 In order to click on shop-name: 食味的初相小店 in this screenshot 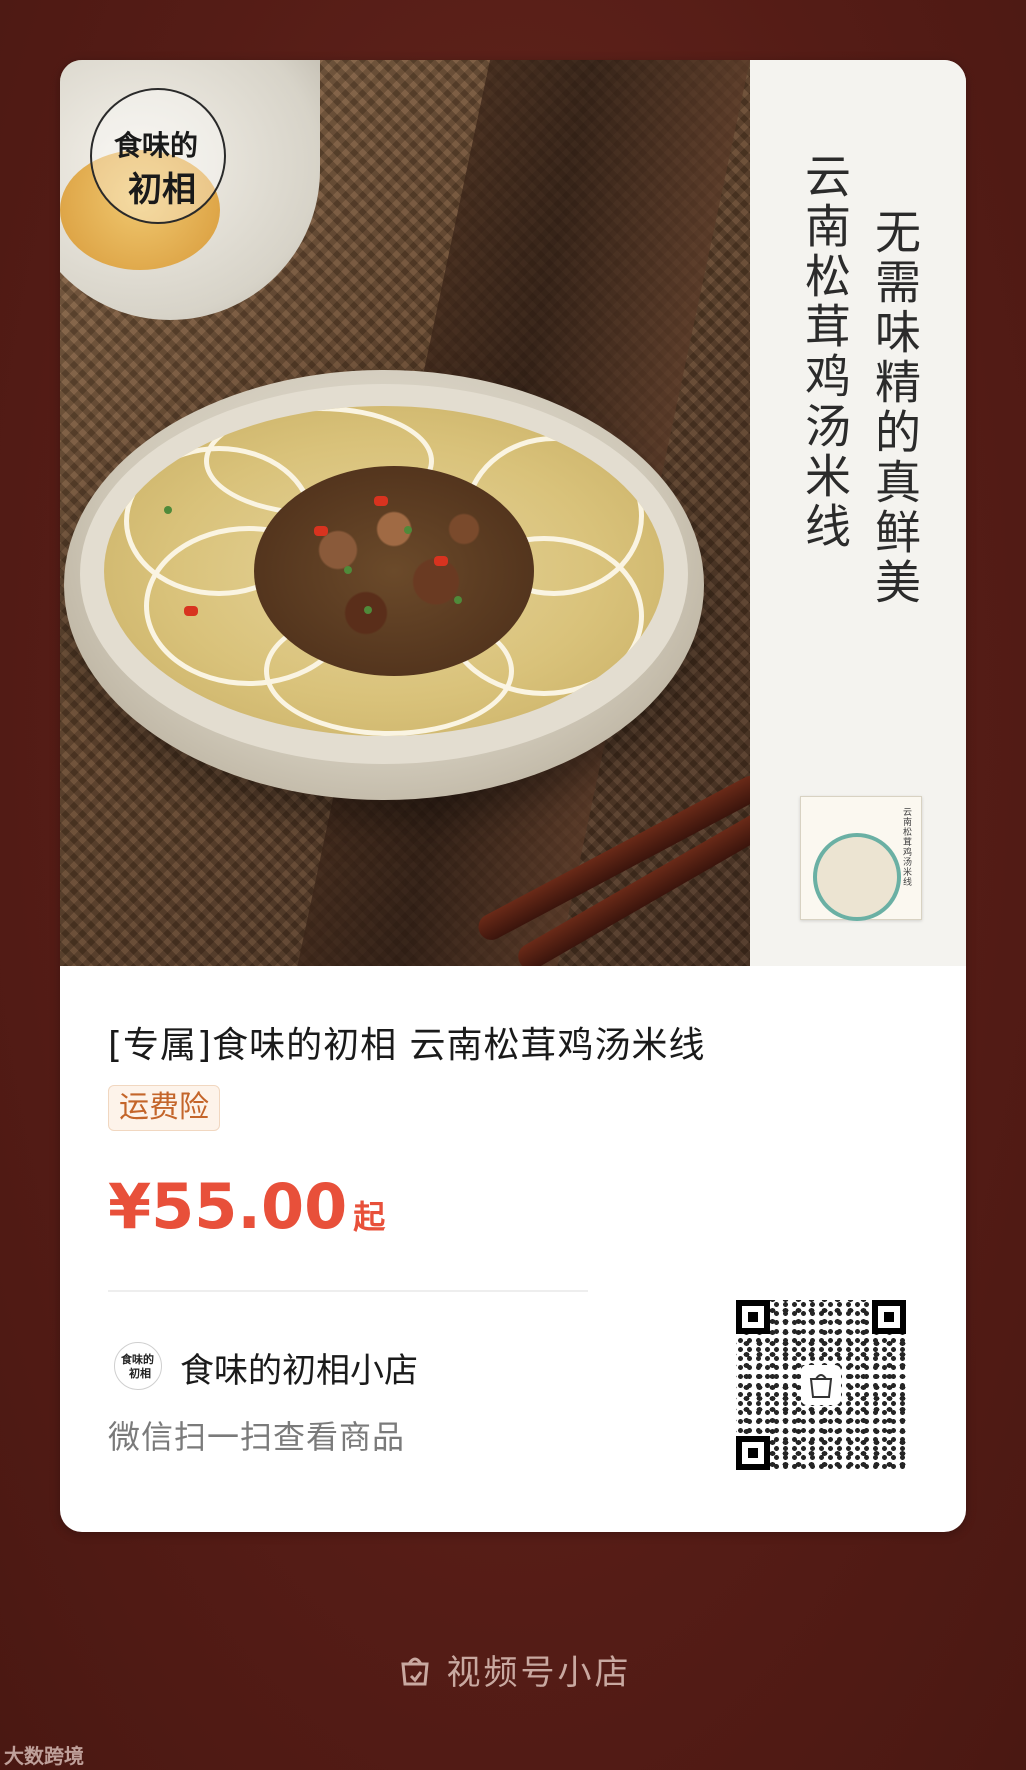, I will do `click(299, 1367)`.